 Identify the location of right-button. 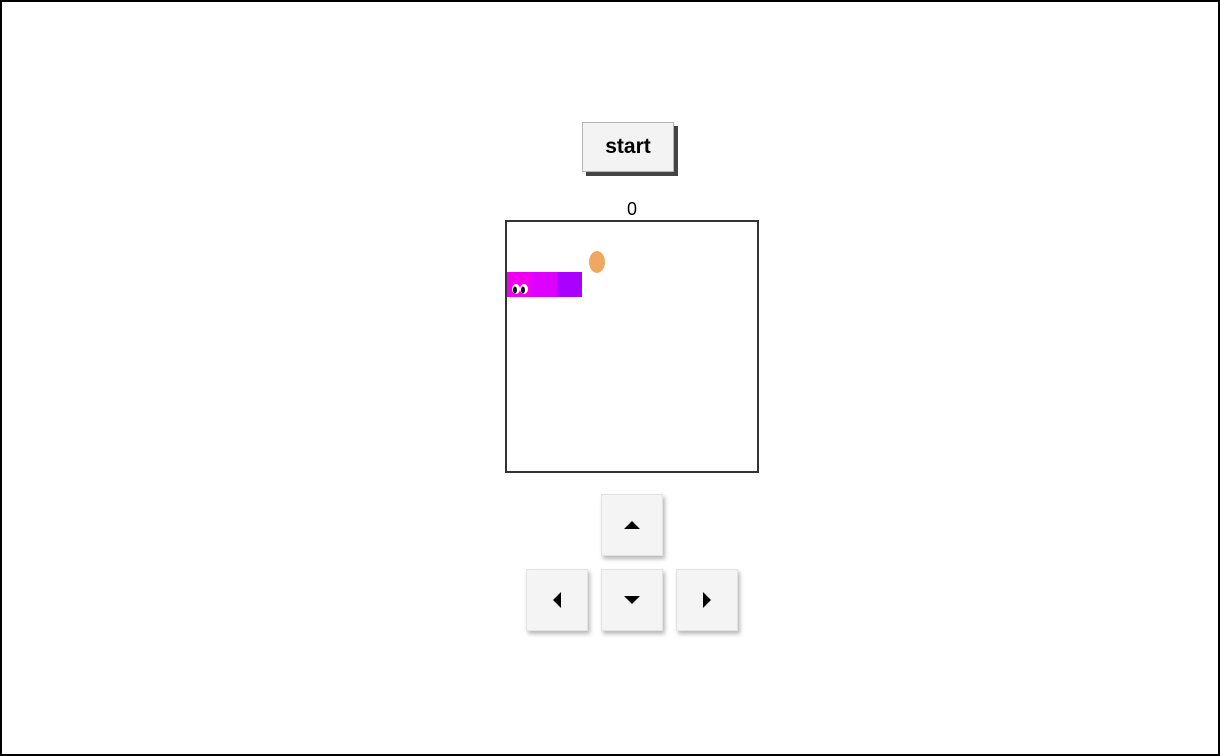
(707, 600).